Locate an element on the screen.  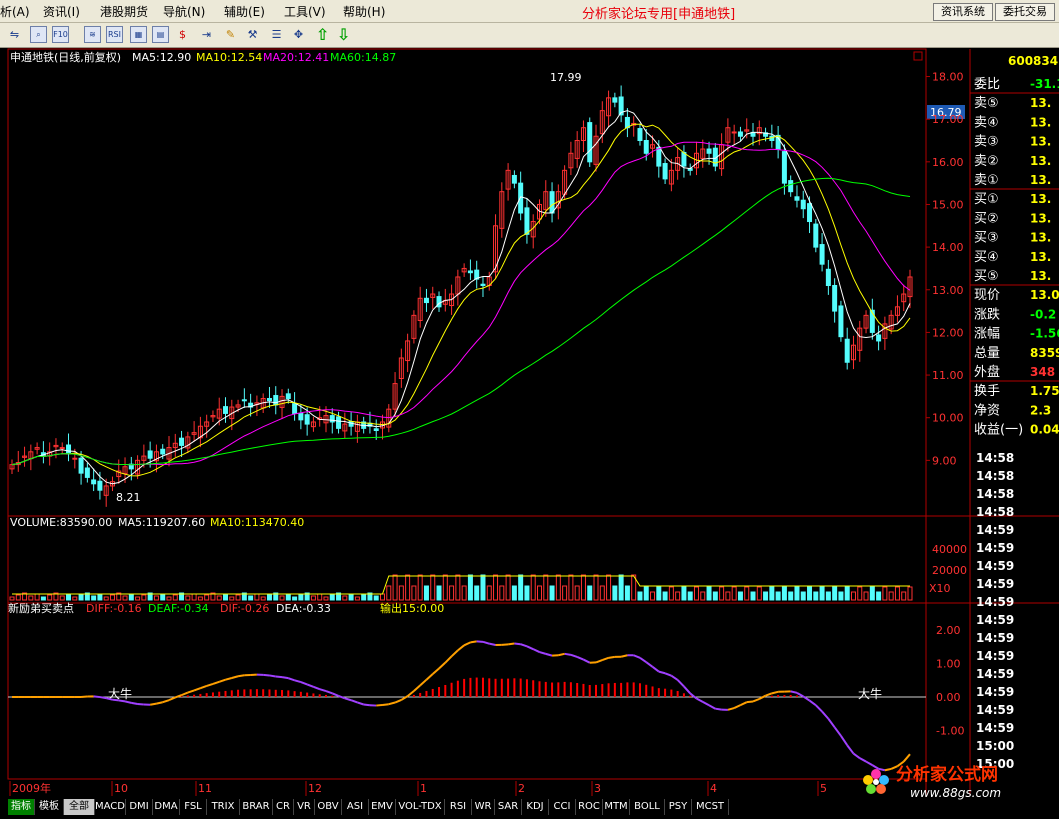
tab-24: MCST is located at coordinates (710, 807).